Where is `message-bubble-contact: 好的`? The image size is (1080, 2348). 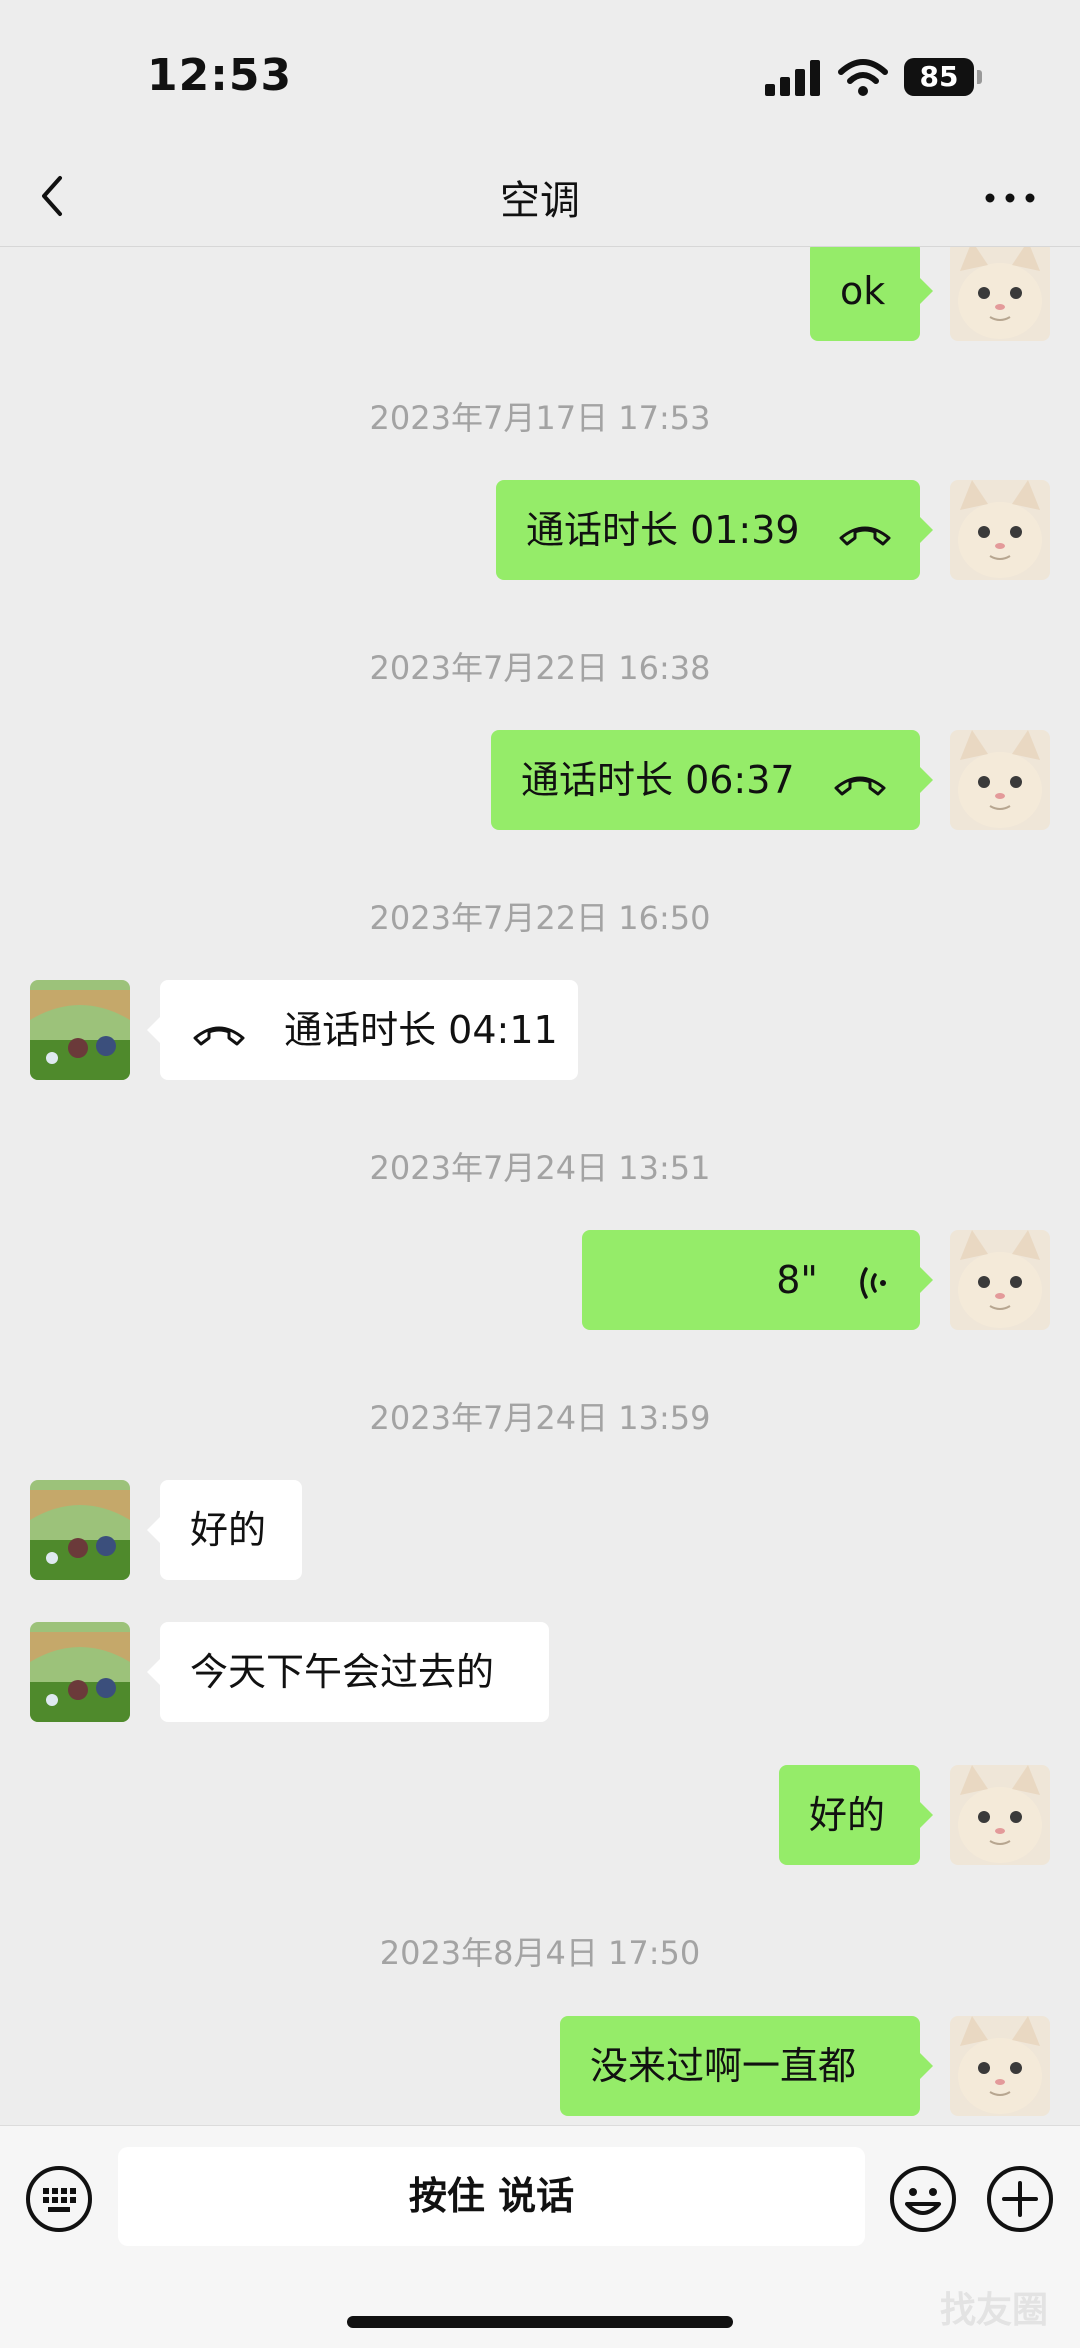
message-bubble-contact: 好的 is located at coordinates (224, 1530).